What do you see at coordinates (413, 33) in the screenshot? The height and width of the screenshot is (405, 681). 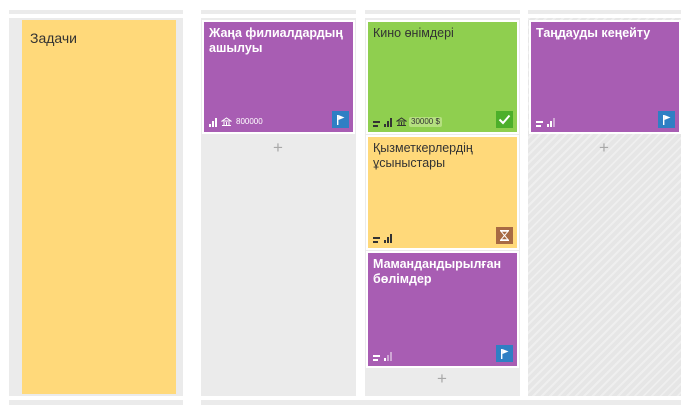 I see `card-title: Кино өнімдері` at bounding box center [413, 33].